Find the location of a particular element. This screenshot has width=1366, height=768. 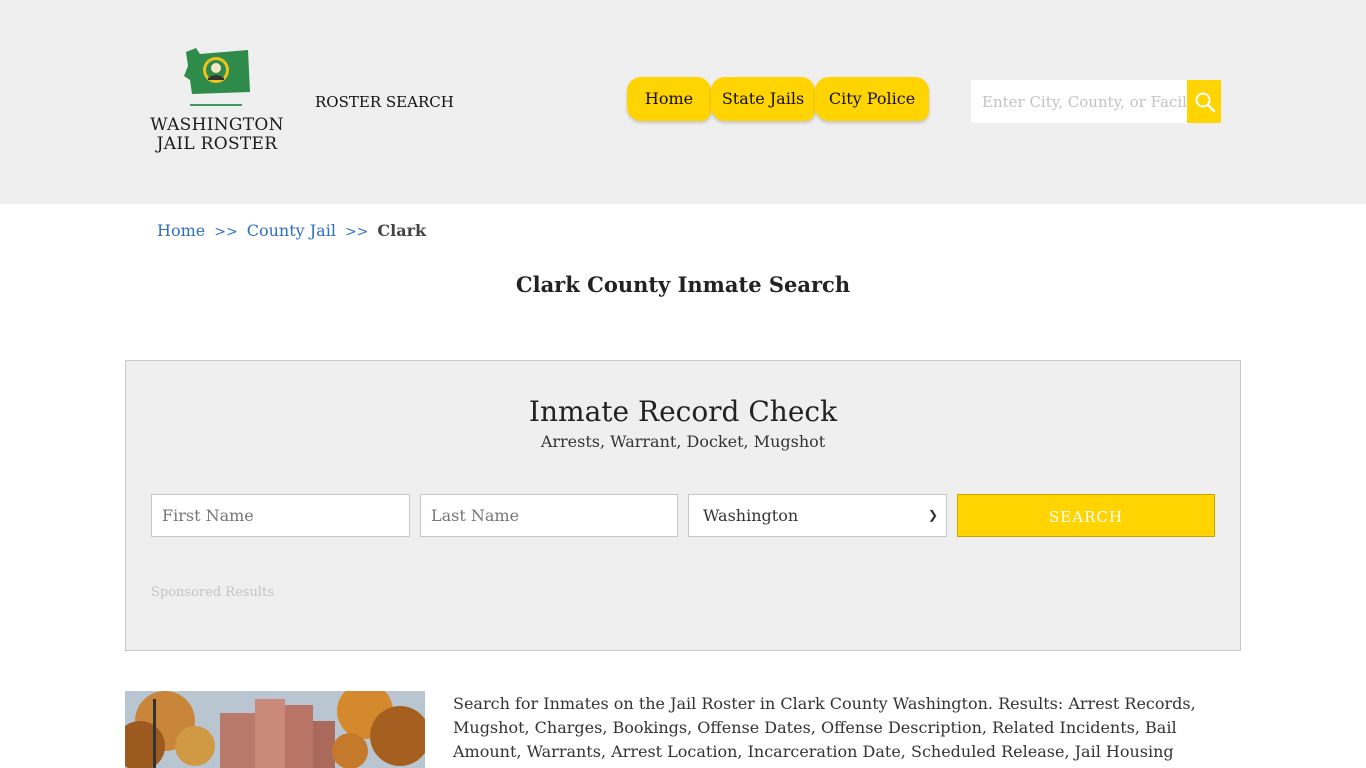

chevron-down-icon: ❯ is located at coordinates (932, 515).